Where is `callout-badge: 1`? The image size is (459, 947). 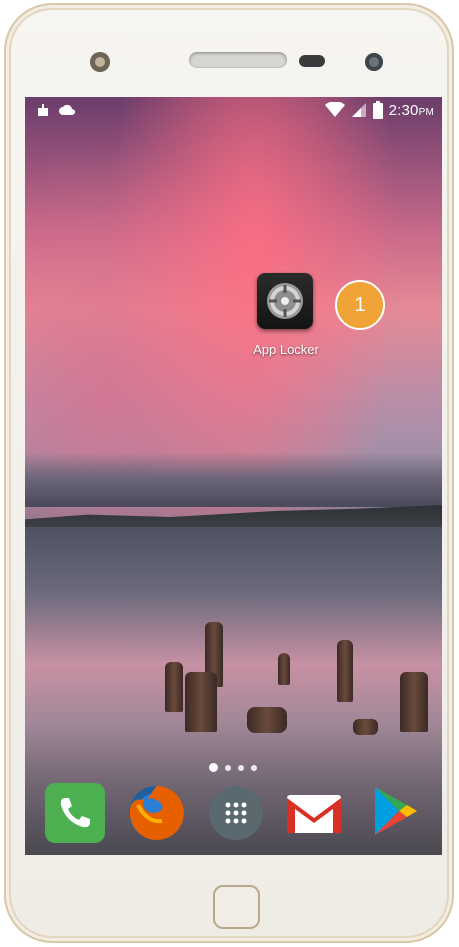
callout-badge: 1 is located at coordinates (360, 305).